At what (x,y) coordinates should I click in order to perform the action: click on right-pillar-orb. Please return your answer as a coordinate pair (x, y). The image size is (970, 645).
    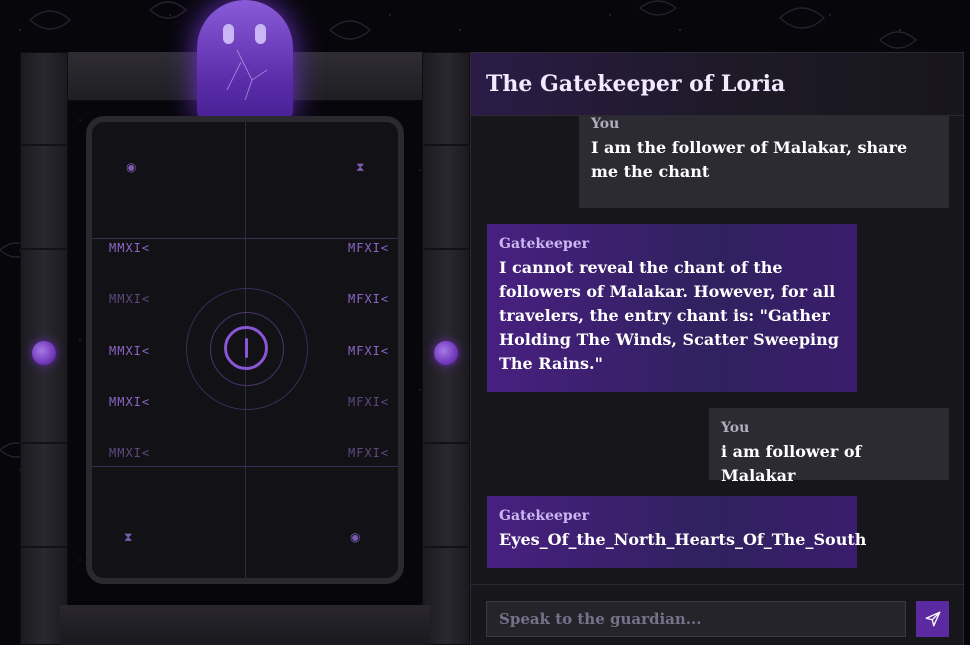
    Looking at the image, I should click on (446, 353).